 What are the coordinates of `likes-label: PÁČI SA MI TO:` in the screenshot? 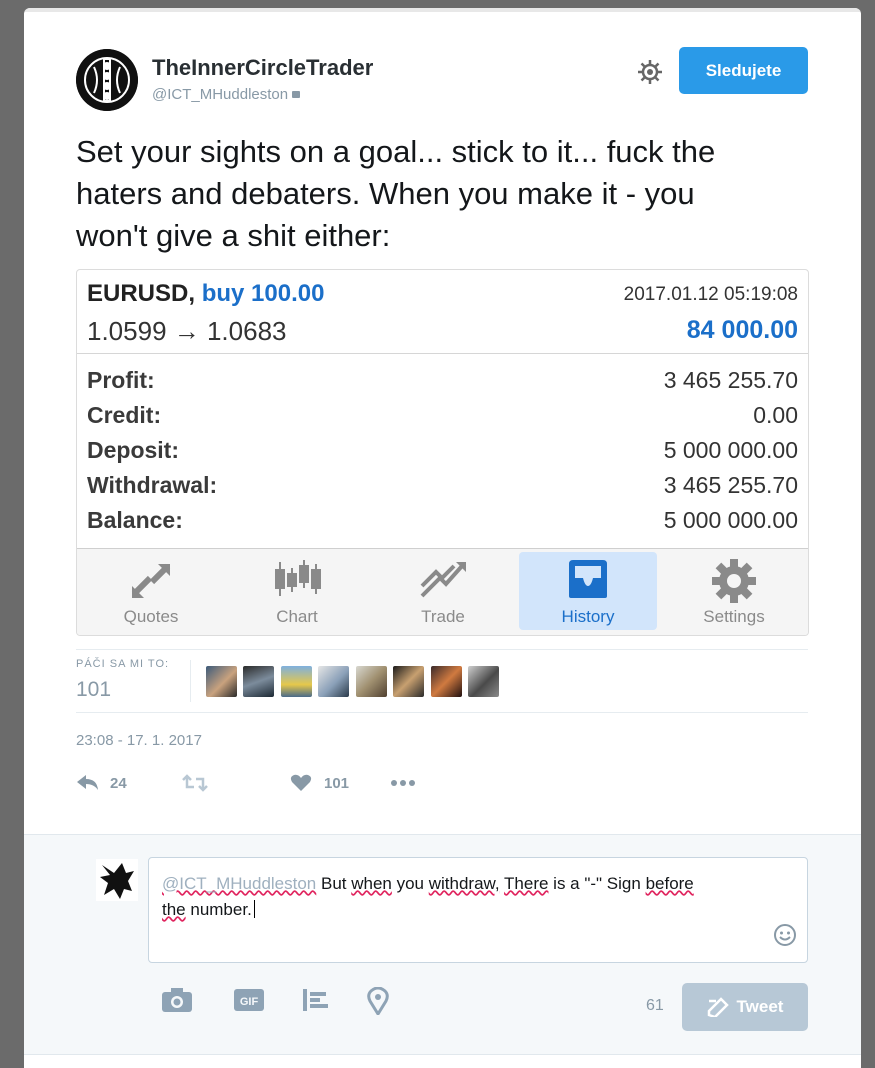 It's located at (123, 664).